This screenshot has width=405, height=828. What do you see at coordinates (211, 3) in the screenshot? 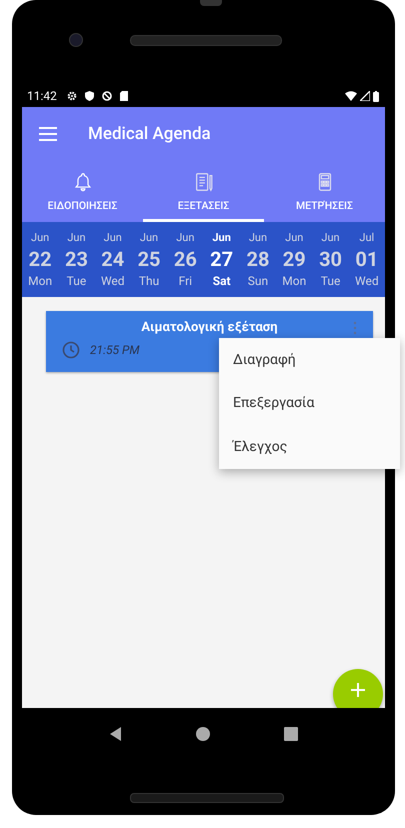
I see `sensor-notch` at bounding box center [211, 3].